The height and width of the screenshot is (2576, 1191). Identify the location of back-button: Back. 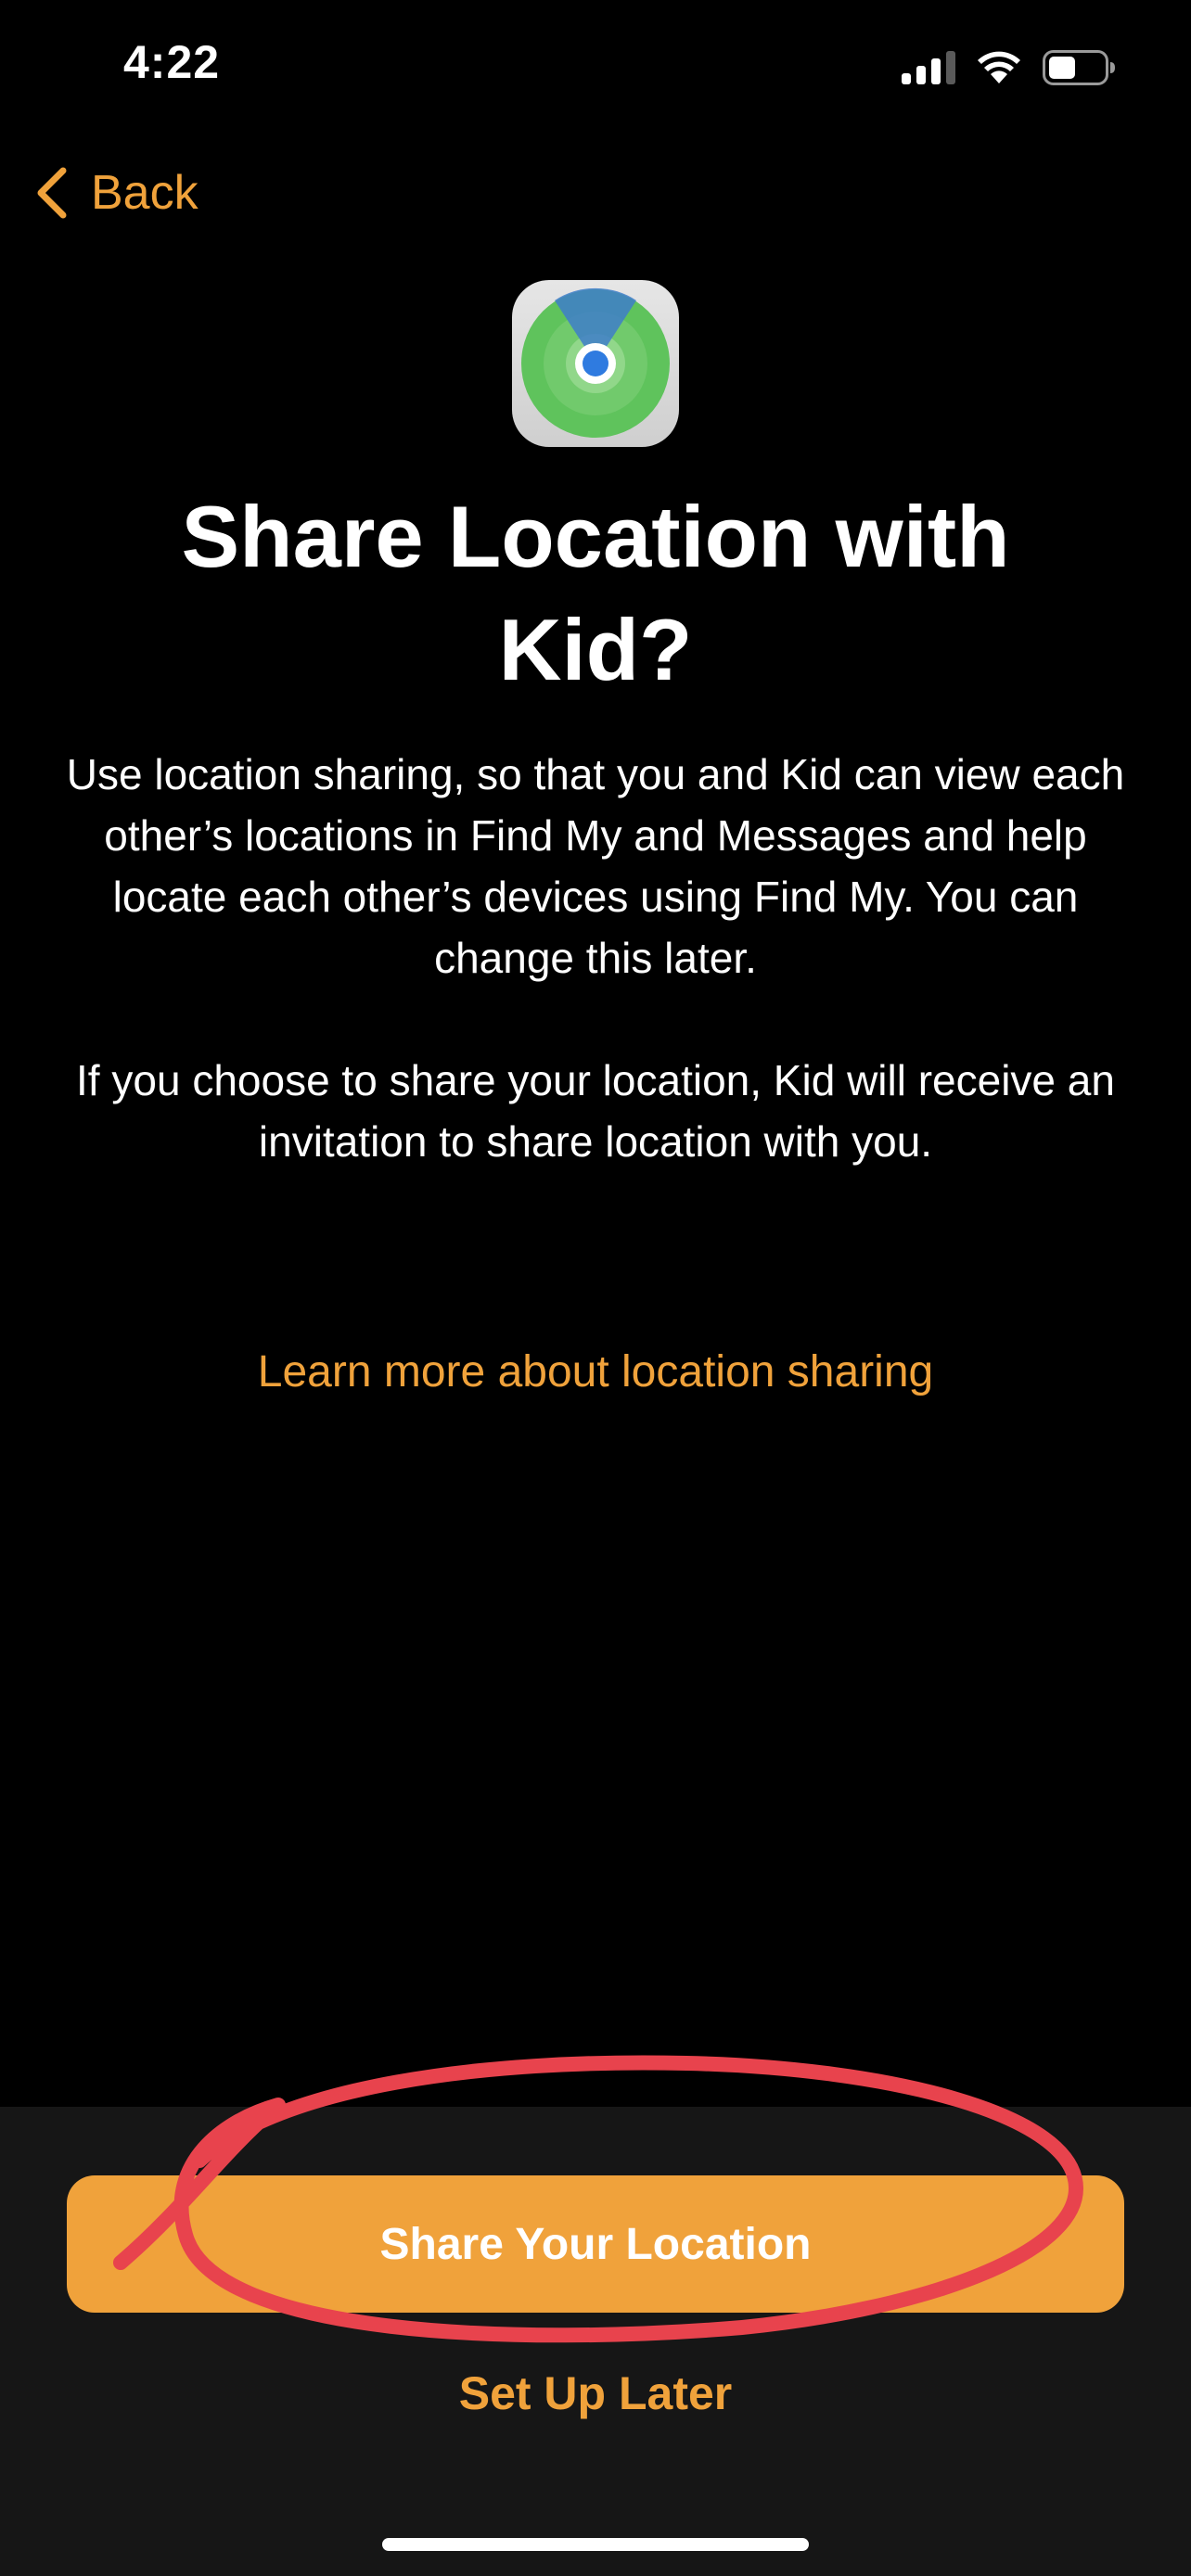
(115, 192).